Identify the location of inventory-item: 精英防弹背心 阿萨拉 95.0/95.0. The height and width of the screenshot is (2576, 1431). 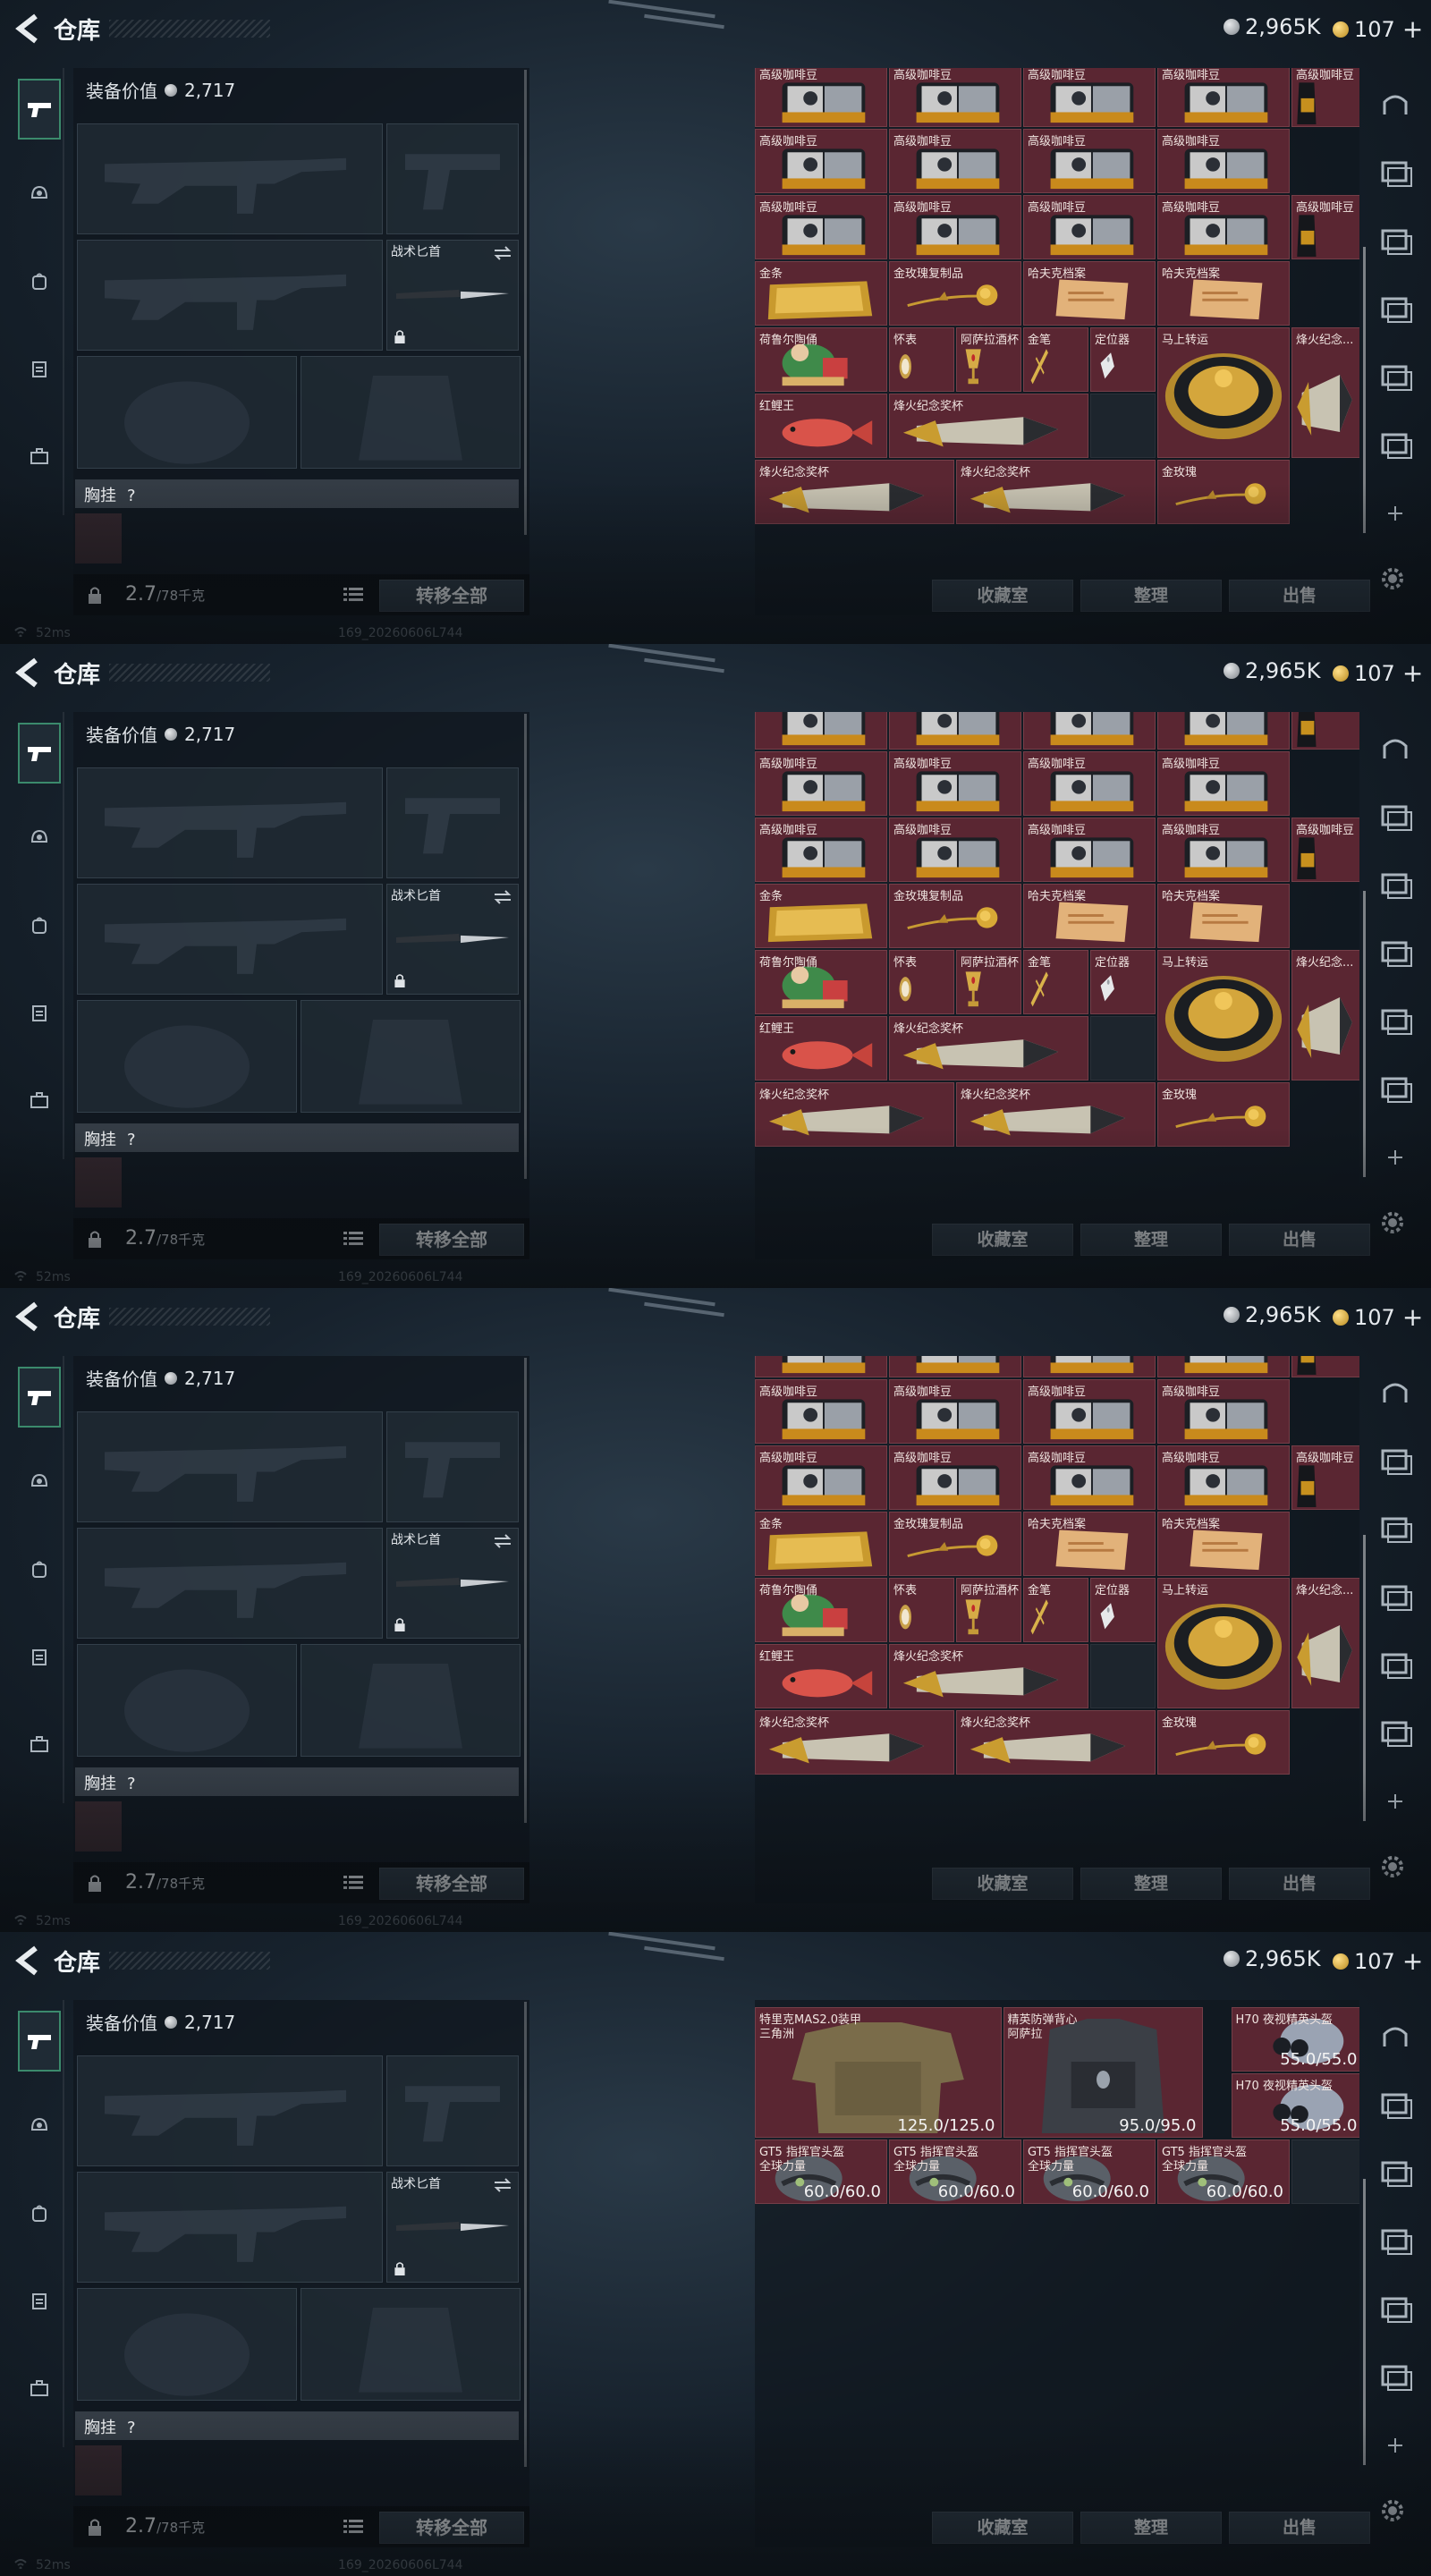
(1103, 2072).